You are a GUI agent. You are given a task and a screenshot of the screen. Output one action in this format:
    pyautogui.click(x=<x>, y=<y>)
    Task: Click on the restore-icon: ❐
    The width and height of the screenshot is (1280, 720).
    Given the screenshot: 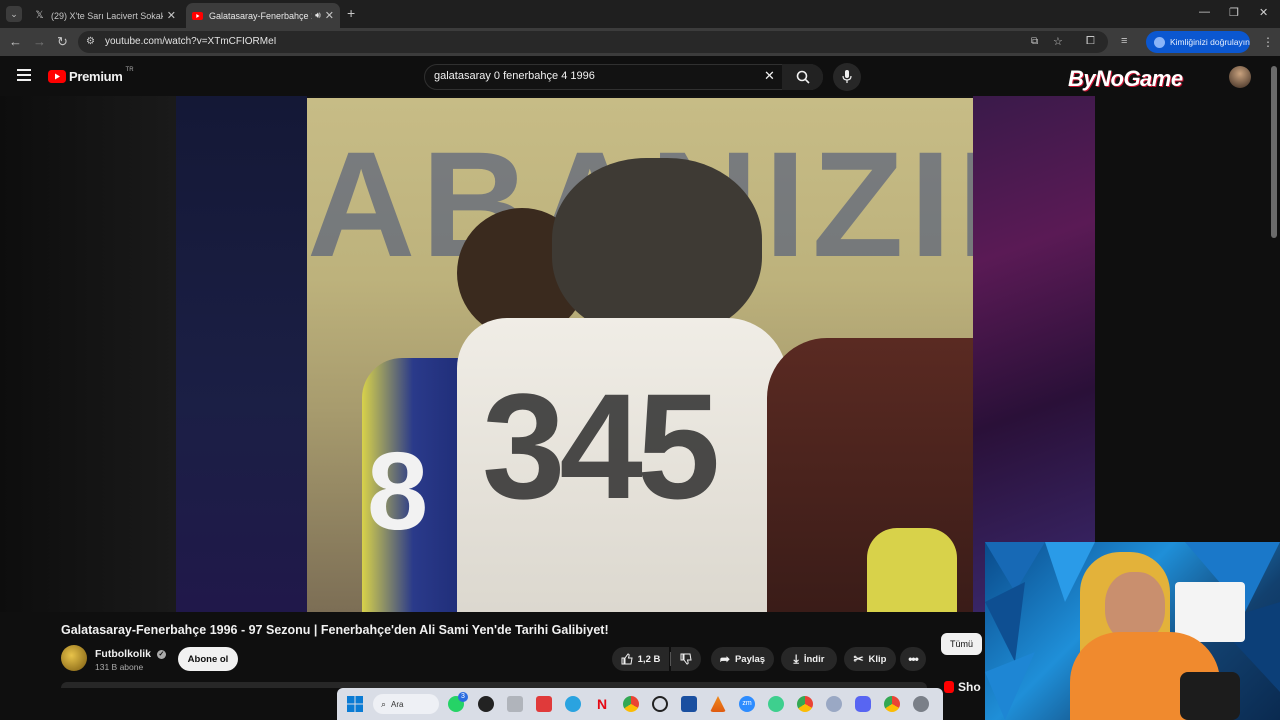 What is the action you would take?
    pyautogui.click(x=1234, y=12)
    